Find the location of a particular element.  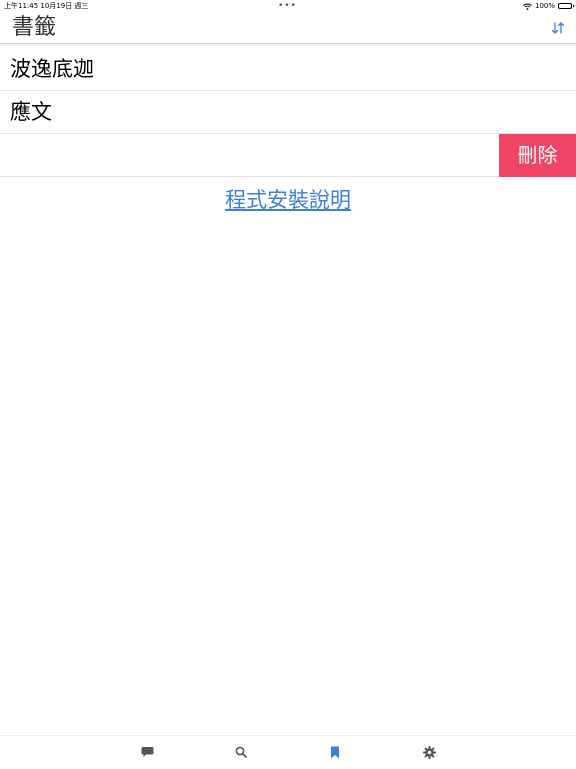

tab-search is located at coordinates (241, 752).